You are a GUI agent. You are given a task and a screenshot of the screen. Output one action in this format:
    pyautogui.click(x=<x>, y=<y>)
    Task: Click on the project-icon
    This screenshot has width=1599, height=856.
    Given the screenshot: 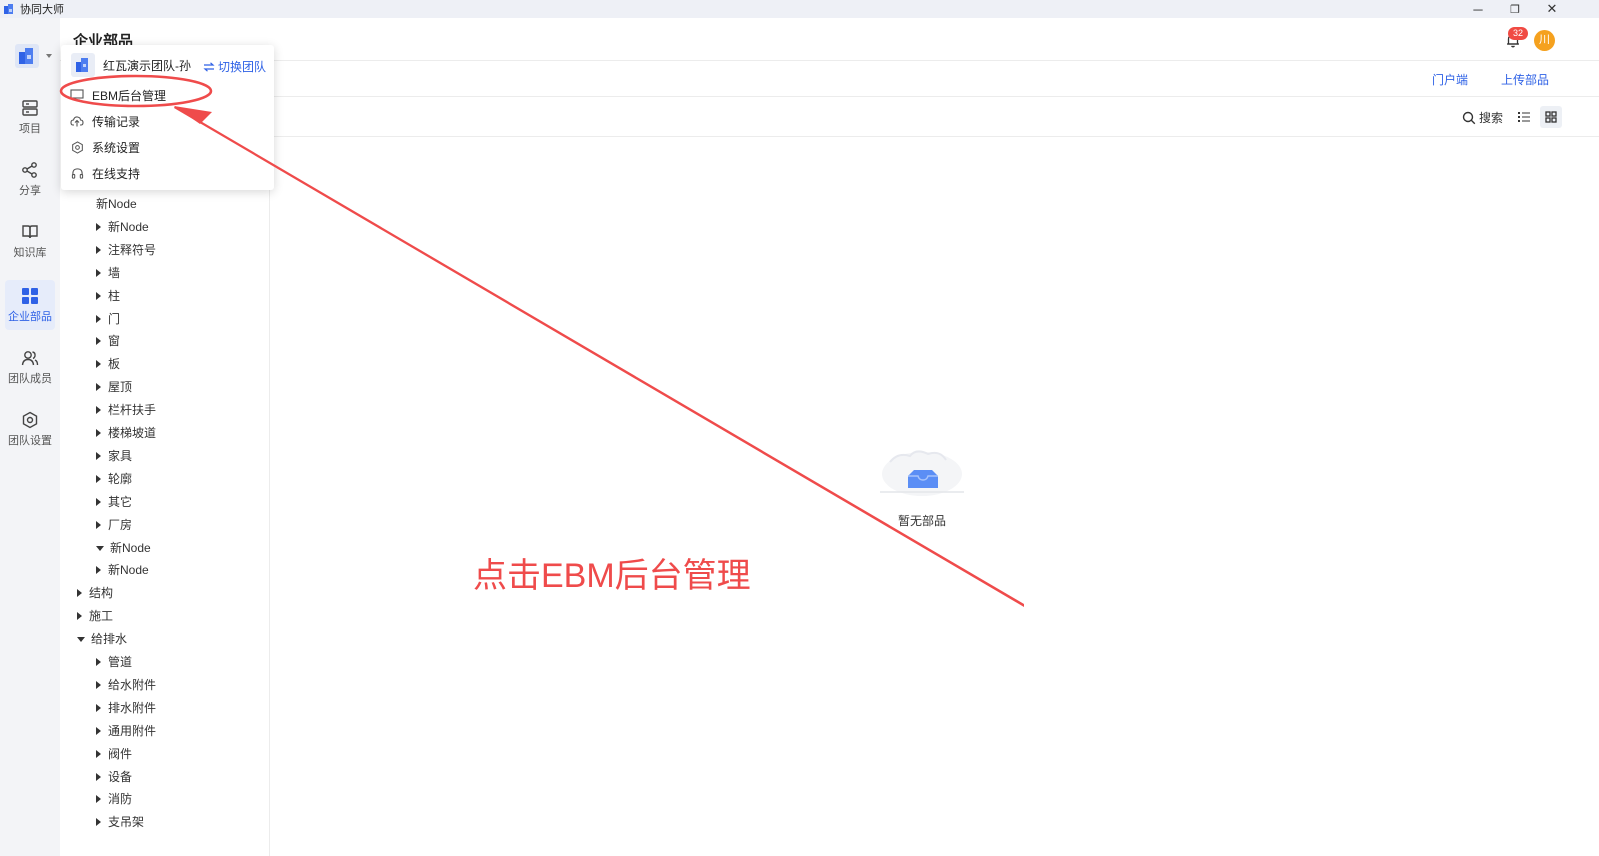 What is the action you would take?
    pyautogui.click(x=30, y=107)
    